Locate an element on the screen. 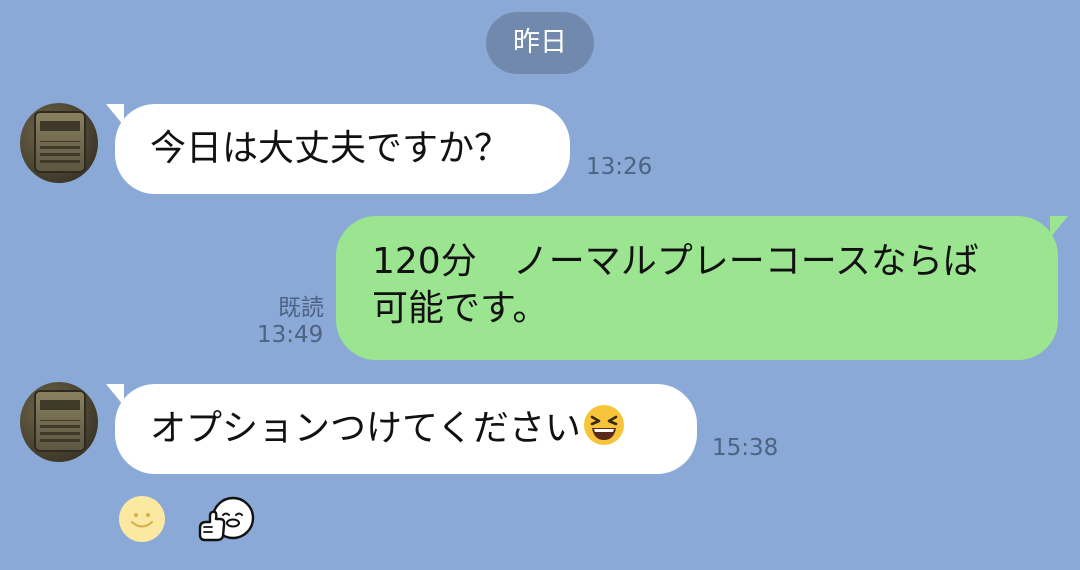  bubble-tail is located at coordinates (1059, 227).